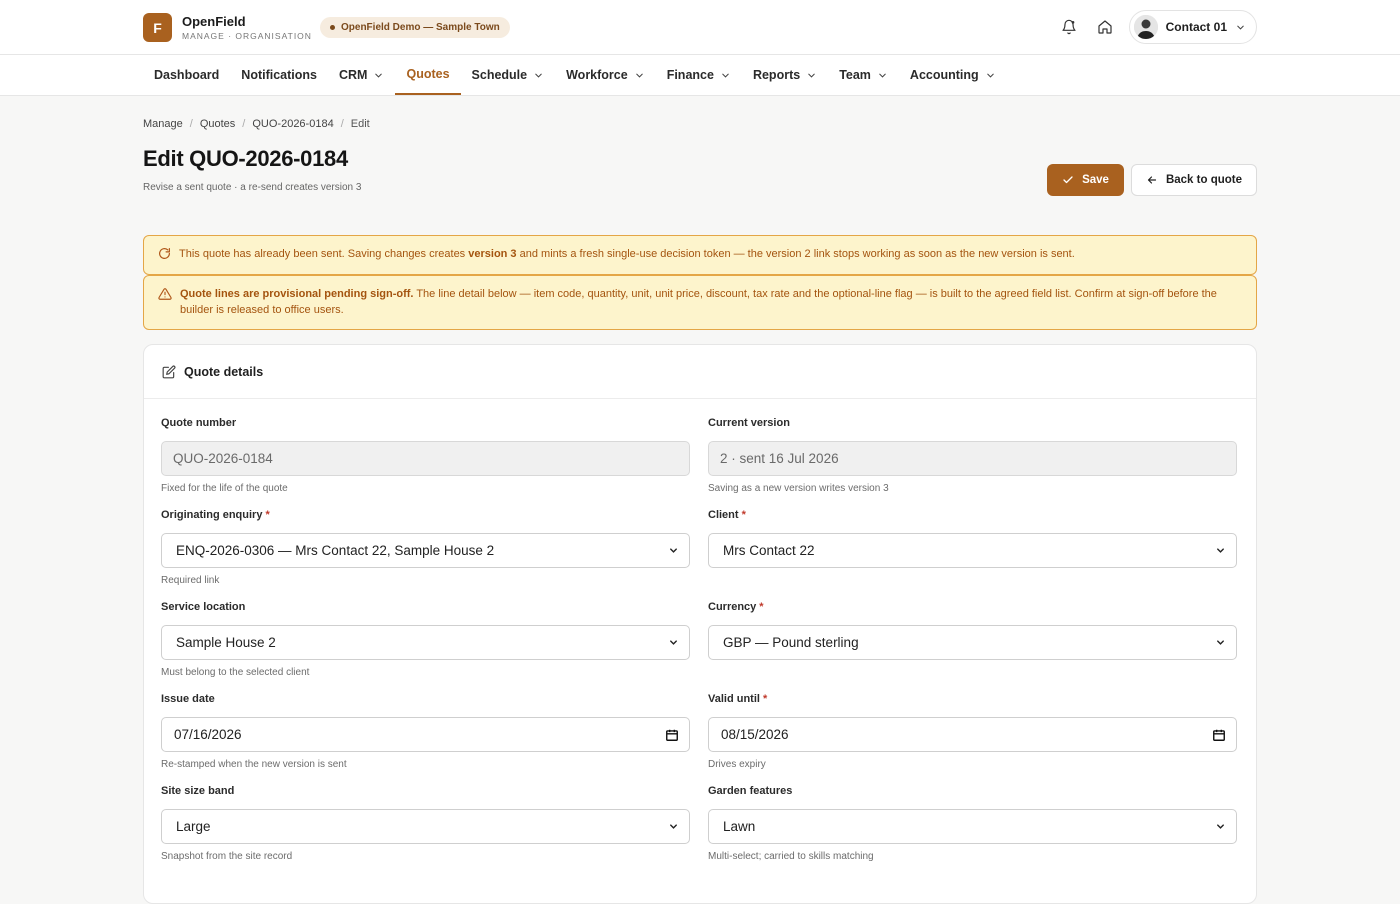 The height and width of the screenshot is (904, 1400). Describe the element at coordinates (736, 607) in the screenshot. I see `field-label: Currency *` at that location.